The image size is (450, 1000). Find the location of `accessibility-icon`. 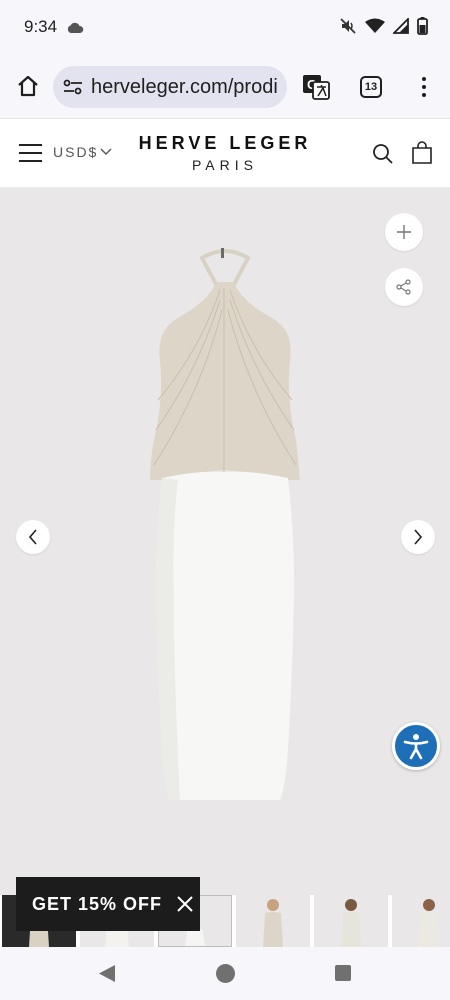

accessibility-icon is located at coordinates (416, 747).